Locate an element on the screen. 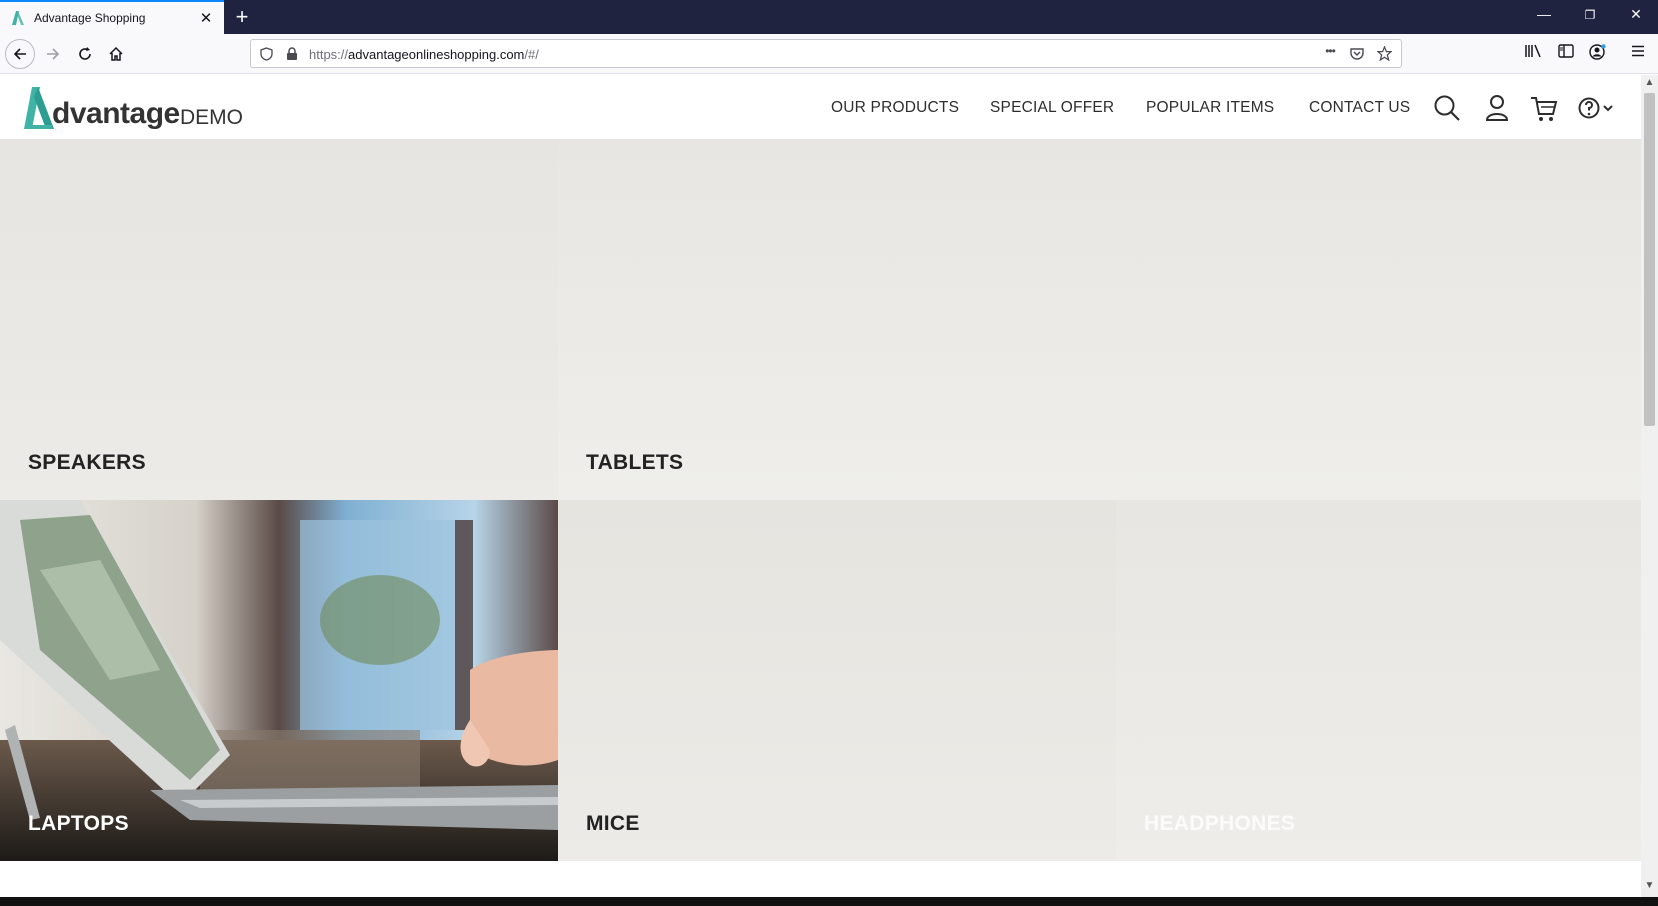 This screenshot has width=1658, height=906. close-tab-icon: ✕ is located at coordinates (206, 18).